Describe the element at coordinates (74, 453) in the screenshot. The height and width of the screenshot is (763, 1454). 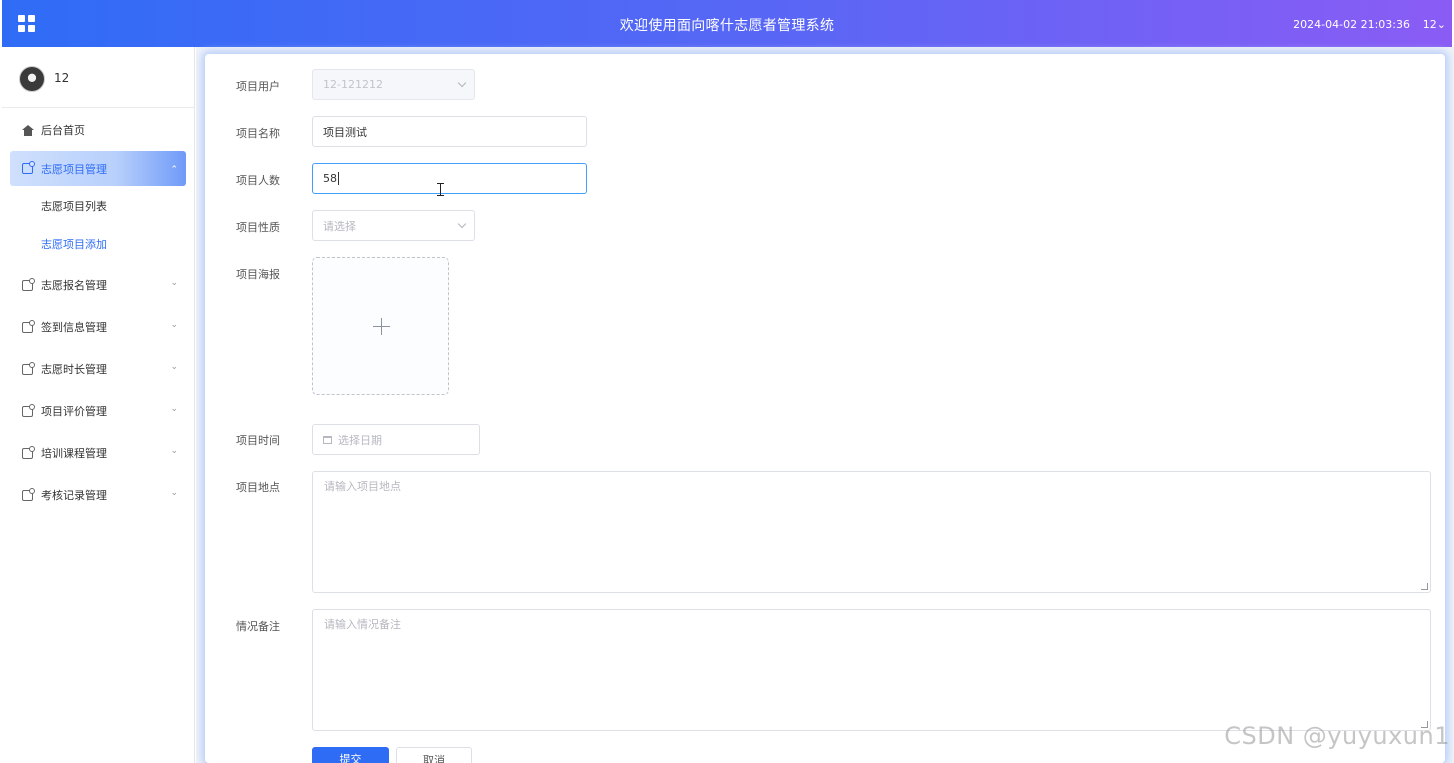
I see `sidebar-item-label: 培训课程管理` at that location.